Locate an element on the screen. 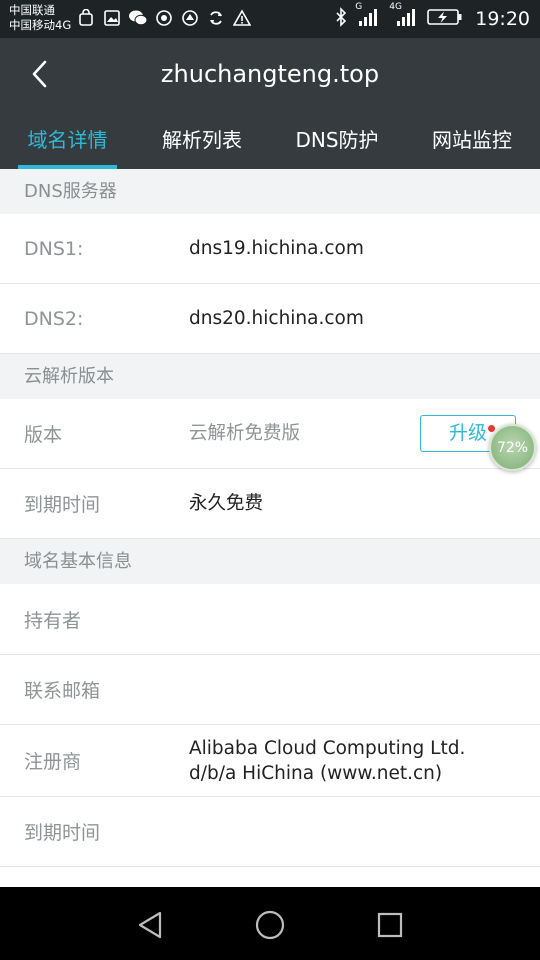  tab-website-monitoring: 网站监控 is located at coordinates (472, 143).